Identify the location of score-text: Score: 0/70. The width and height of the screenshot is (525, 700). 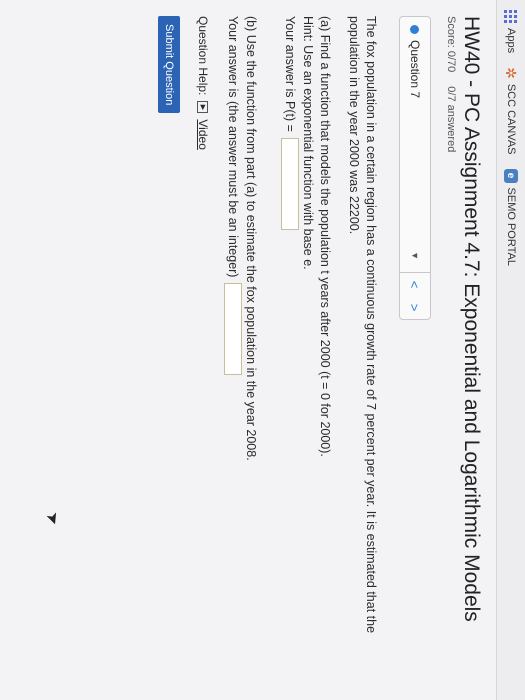
(451, 44).